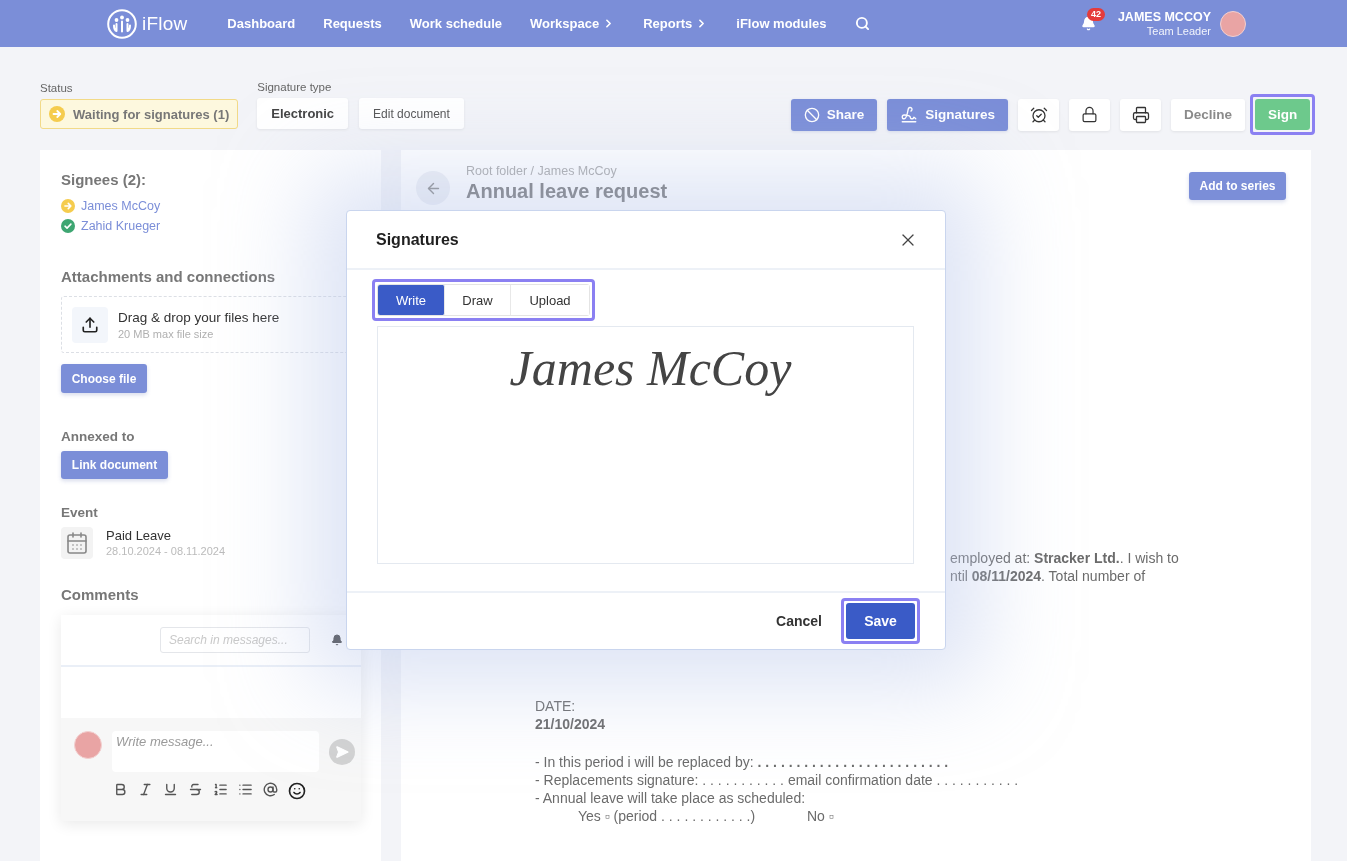 Image resolution: width=1347 pixels, height=861 pixels. I want to click on event-name: Paid Leave, so click(139, 536).